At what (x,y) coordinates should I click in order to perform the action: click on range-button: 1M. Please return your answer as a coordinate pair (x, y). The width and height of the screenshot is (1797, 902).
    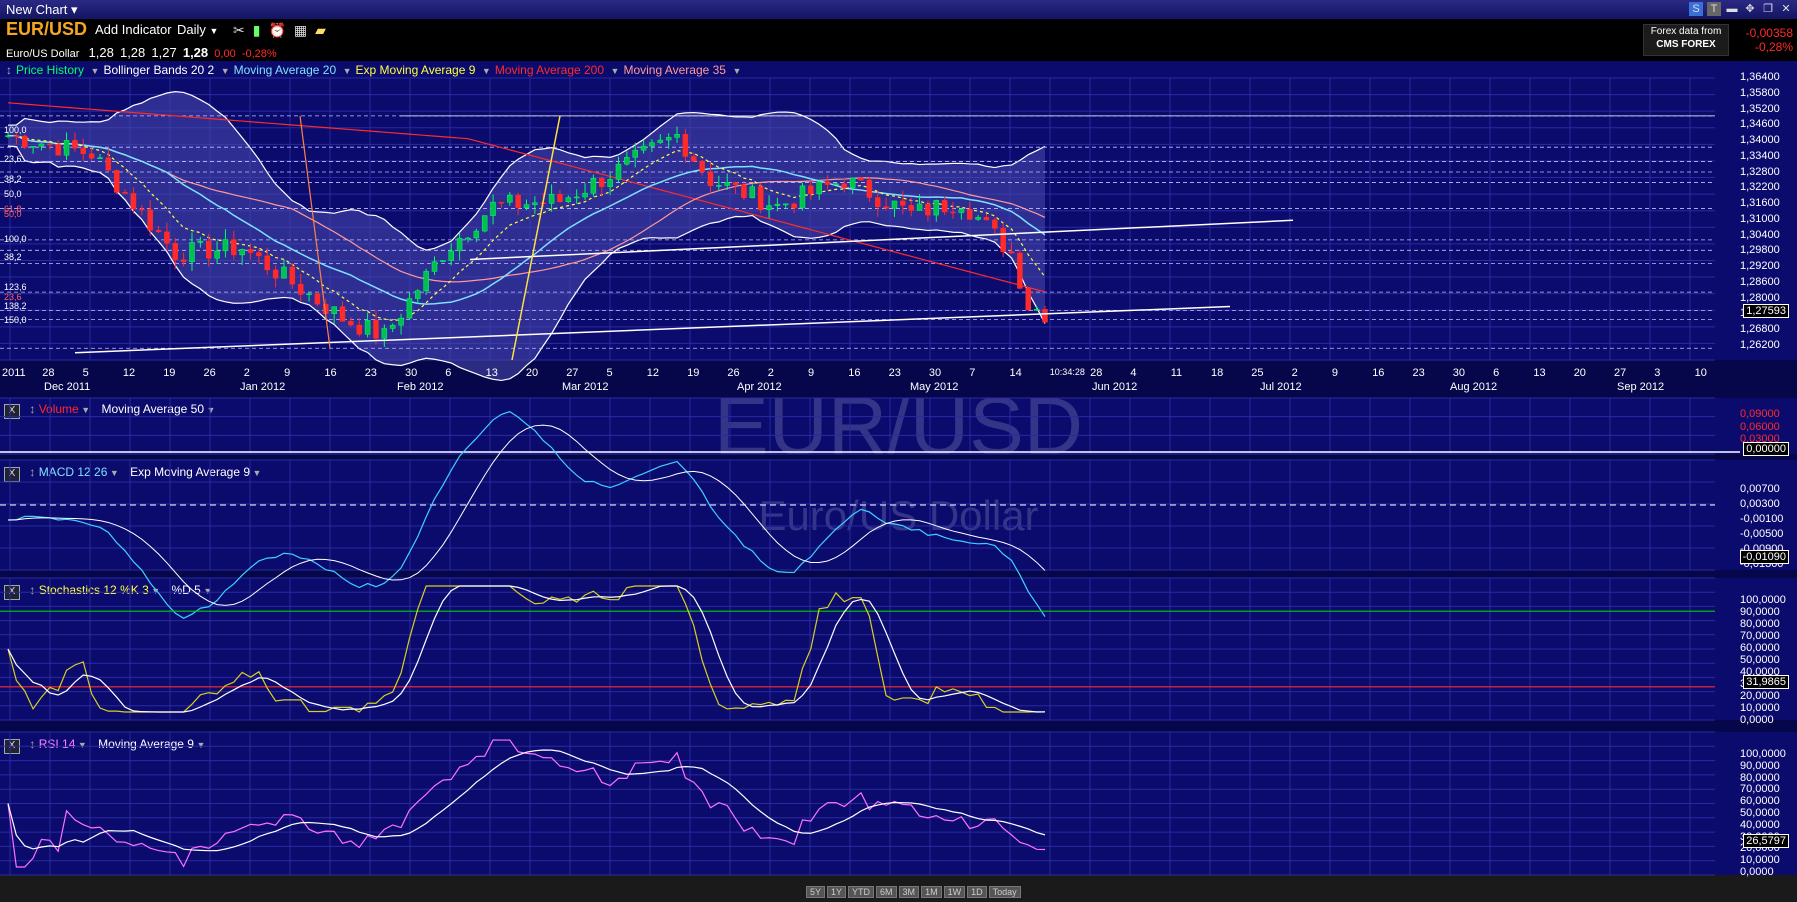
    Looking at the image, I should click on (931, 892).